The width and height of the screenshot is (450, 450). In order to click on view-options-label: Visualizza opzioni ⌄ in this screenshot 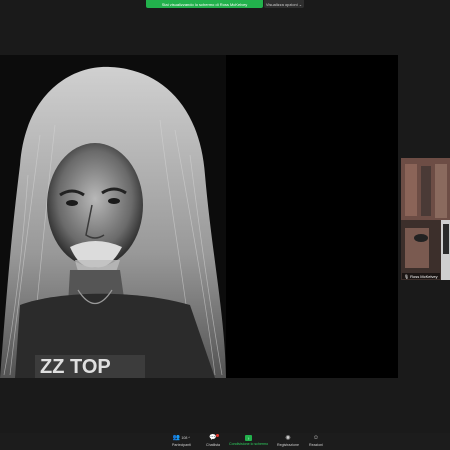, I will do `click(284, 4)`.